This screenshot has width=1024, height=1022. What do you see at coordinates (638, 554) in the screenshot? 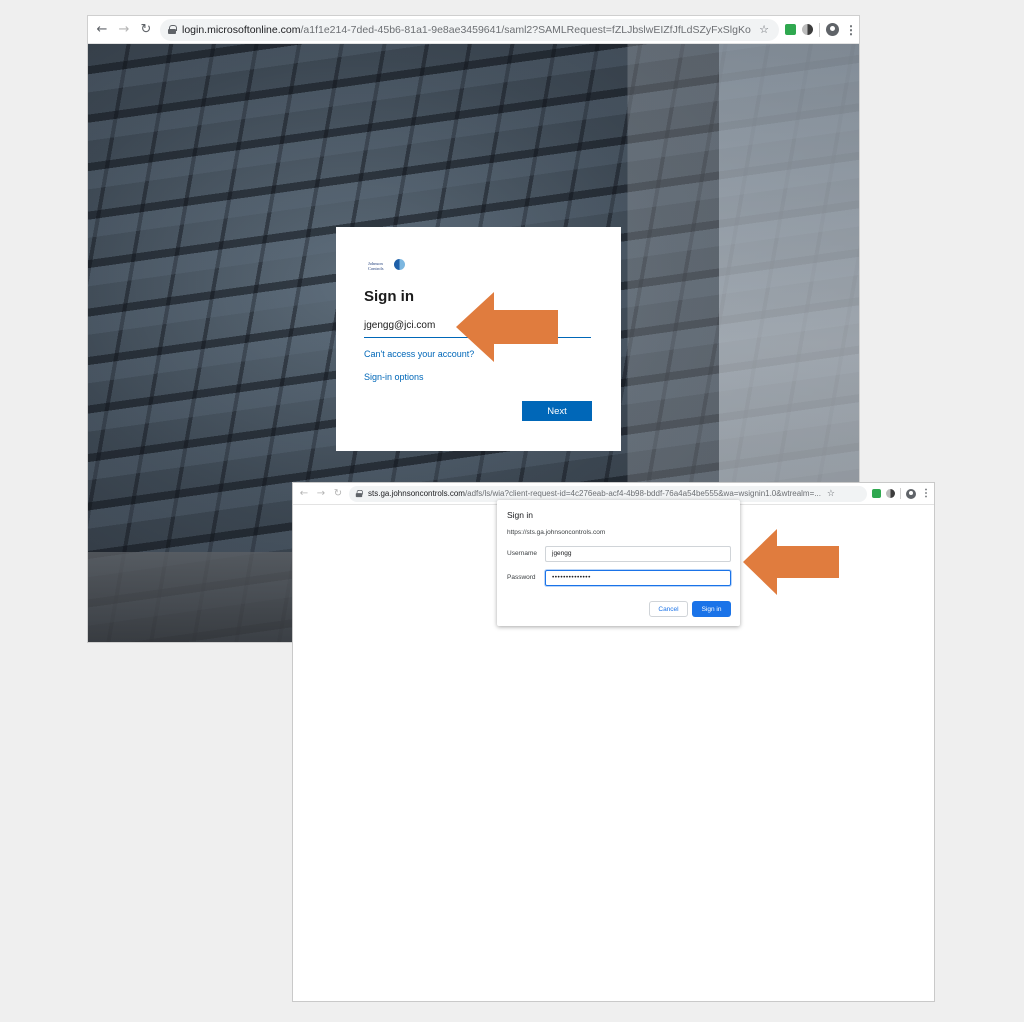
I see `username-input: jgengg` at bounding box center [638, 554].